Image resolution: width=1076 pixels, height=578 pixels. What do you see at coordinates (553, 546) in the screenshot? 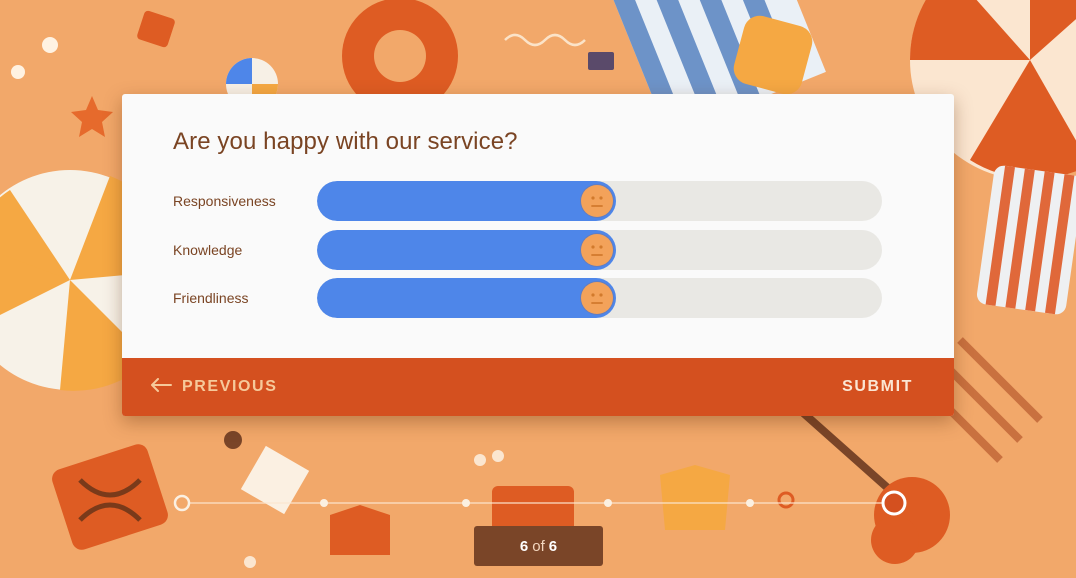
I see `page-total: 6` at bounding box center [553, 546].